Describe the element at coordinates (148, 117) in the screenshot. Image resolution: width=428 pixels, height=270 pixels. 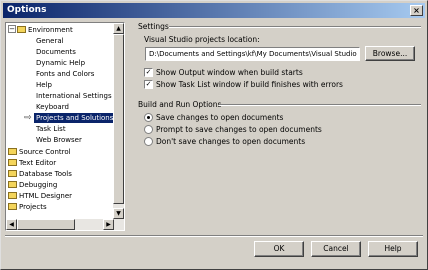
I see `save-changes-radio` at that location.